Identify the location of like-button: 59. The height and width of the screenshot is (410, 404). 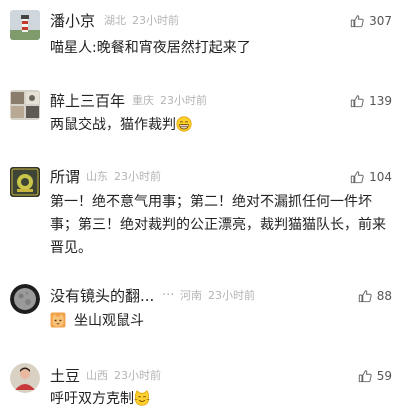
(375, 376).